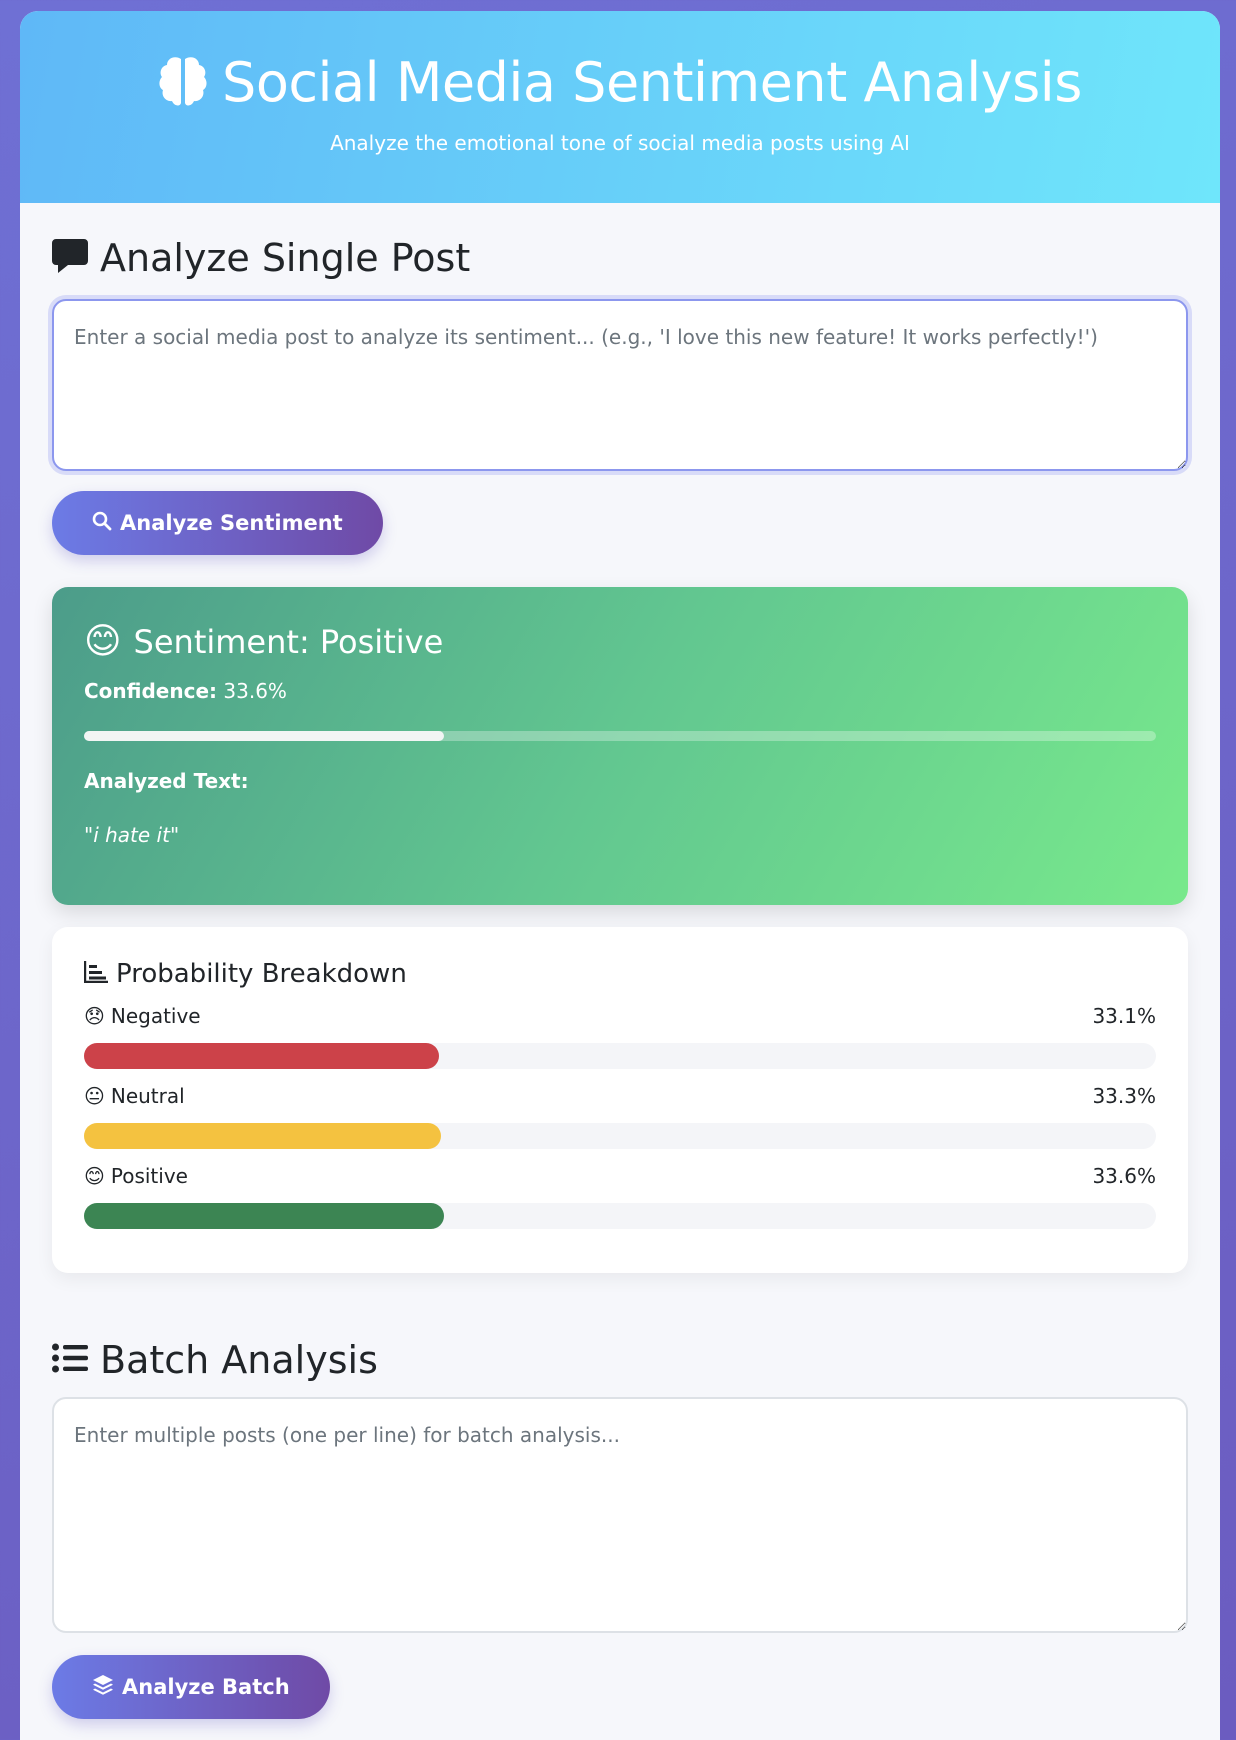 This screenshot has width=1236, height=1740. Describe the element at coordinates (1124, 1016) in the screenshot. I see `negative-value: 33.1%` at that location.